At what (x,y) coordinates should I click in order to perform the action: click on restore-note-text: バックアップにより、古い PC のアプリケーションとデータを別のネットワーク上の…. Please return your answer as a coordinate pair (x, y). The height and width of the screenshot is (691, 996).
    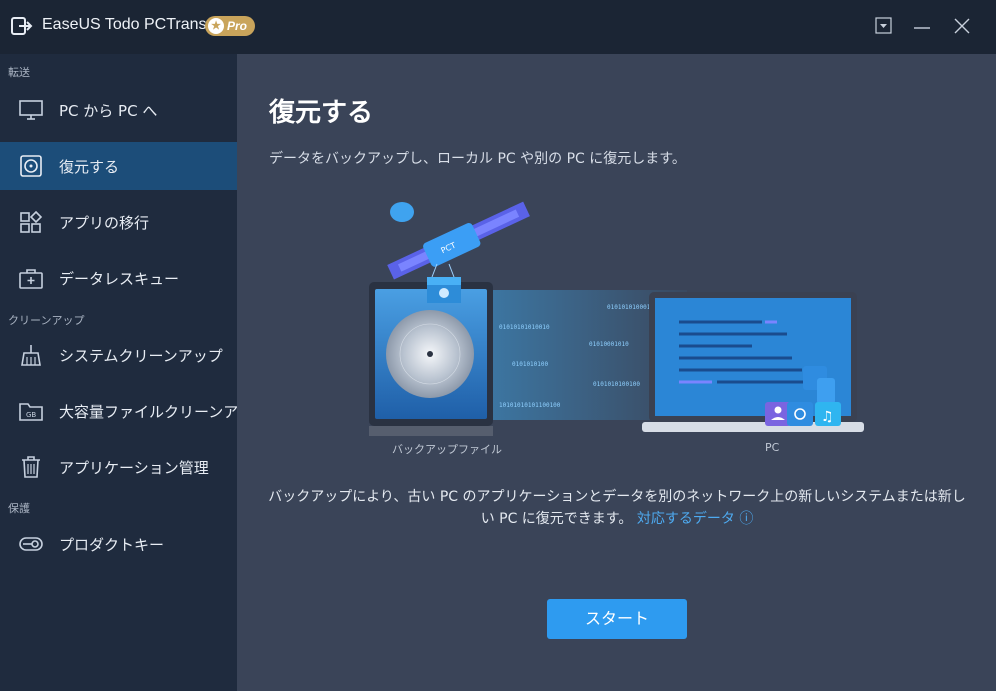
    Looking at the image, I should click on (617, 508).